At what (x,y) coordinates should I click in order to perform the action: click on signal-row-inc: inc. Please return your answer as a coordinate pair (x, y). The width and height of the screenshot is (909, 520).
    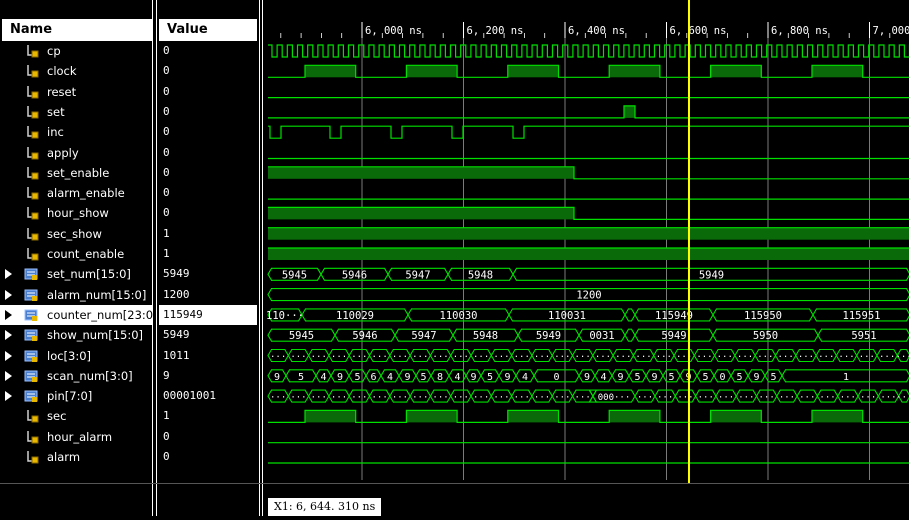
    Looking at the image, I should click on (76, 132).